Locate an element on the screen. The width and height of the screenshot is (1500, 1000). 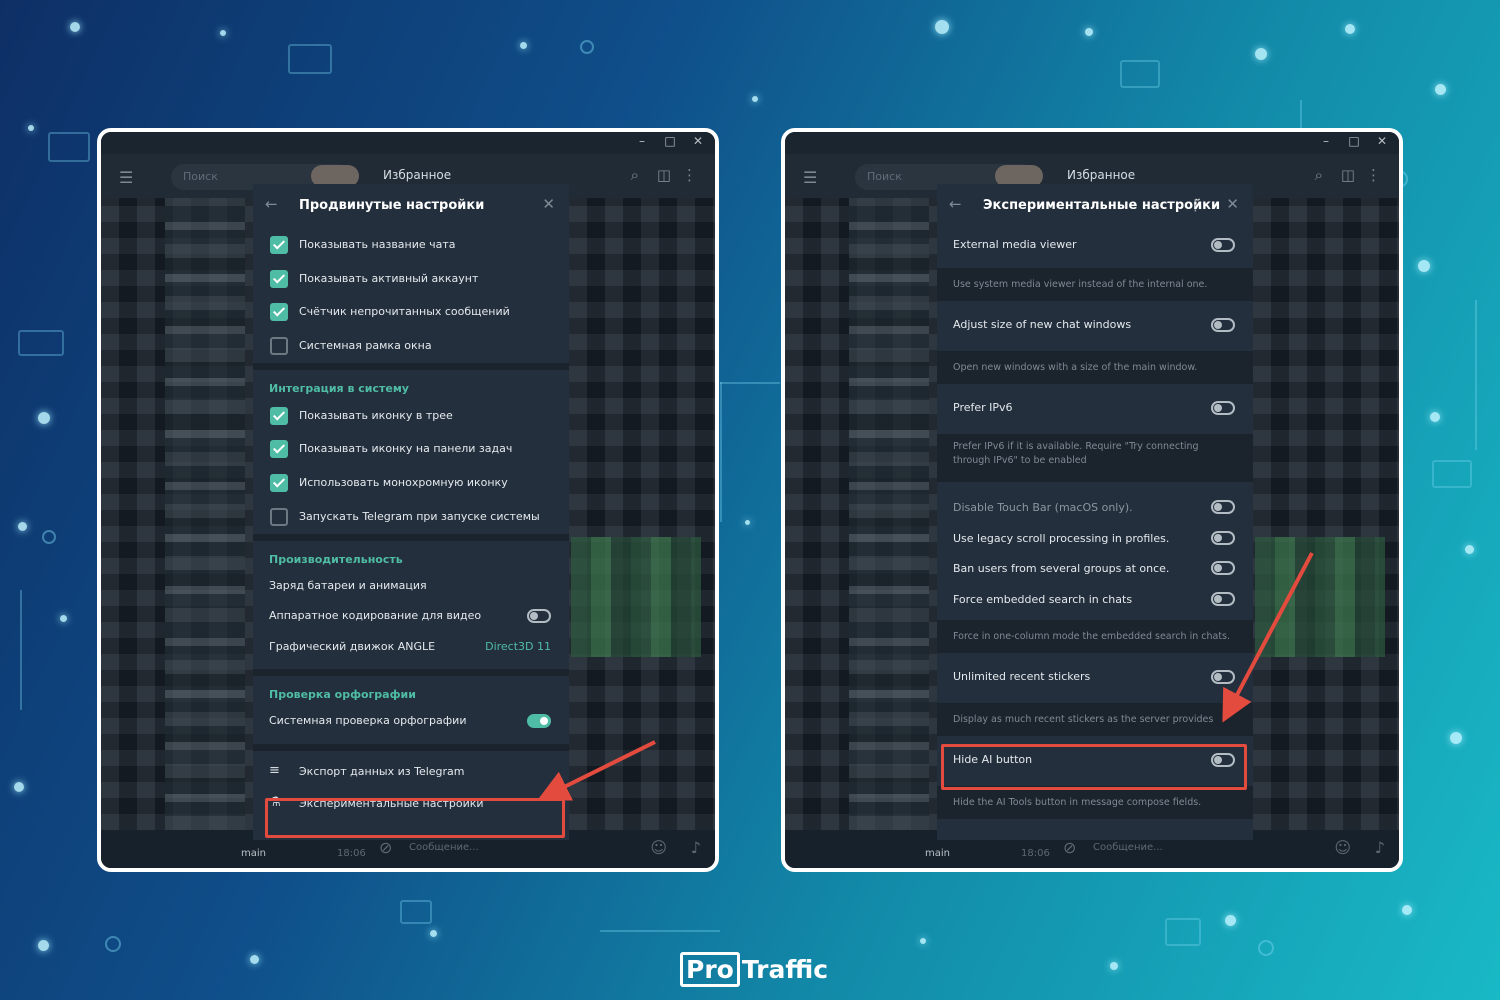
arrow-to-experimental is located at coordinates (596, 770).